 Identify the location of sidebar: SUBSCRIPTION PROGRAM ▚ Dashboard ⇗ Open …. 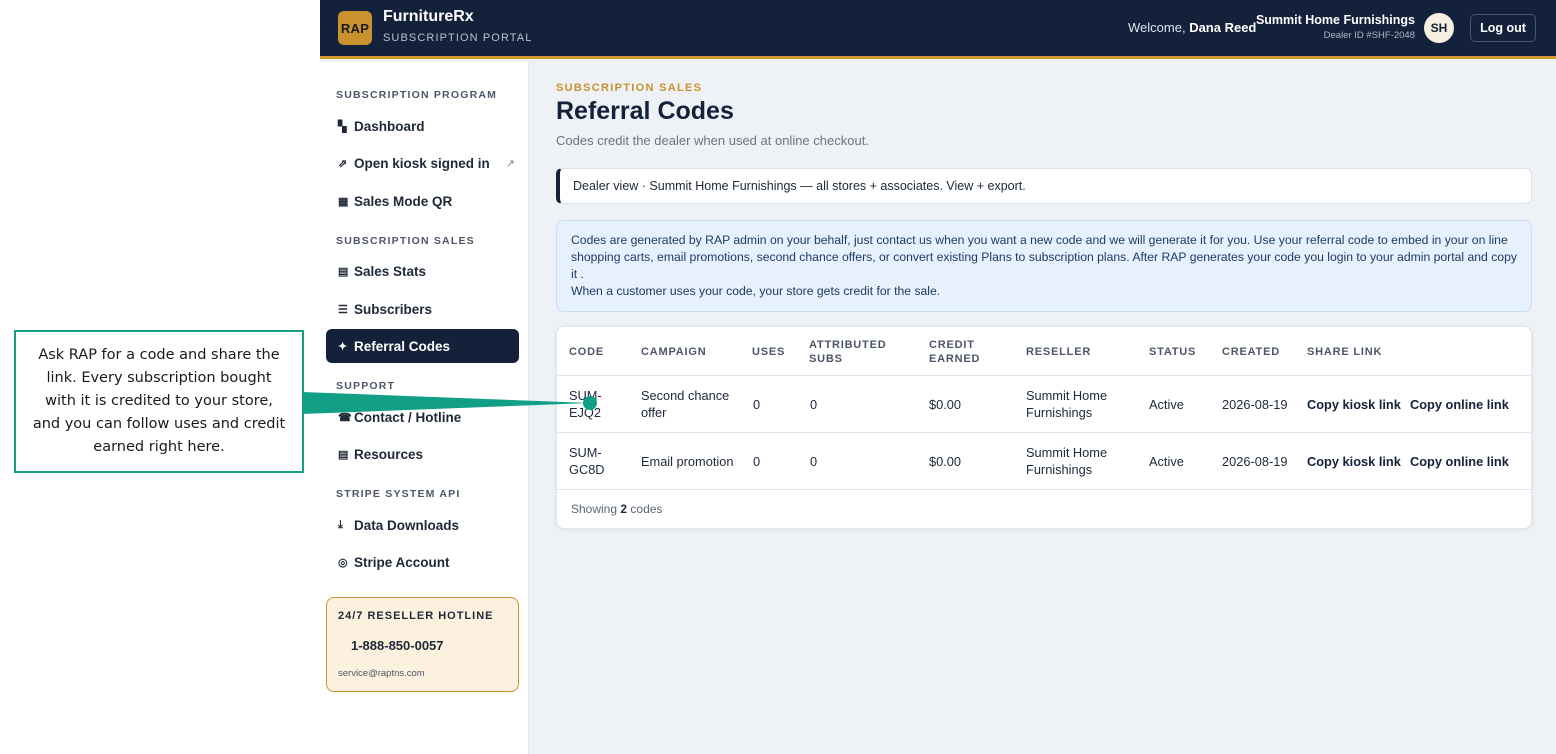
(424, 408).